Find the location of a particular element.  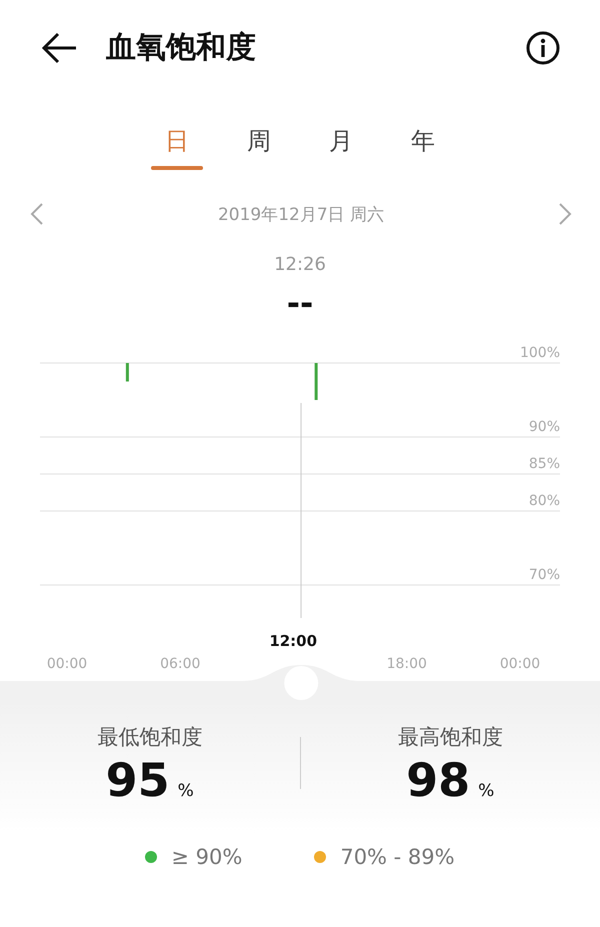

period-tab: 月 is located at coordinates (341, 145).